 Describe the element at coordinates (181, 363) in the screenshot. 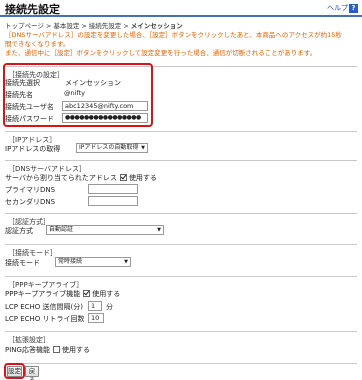

I see `footer-divider` at that location.